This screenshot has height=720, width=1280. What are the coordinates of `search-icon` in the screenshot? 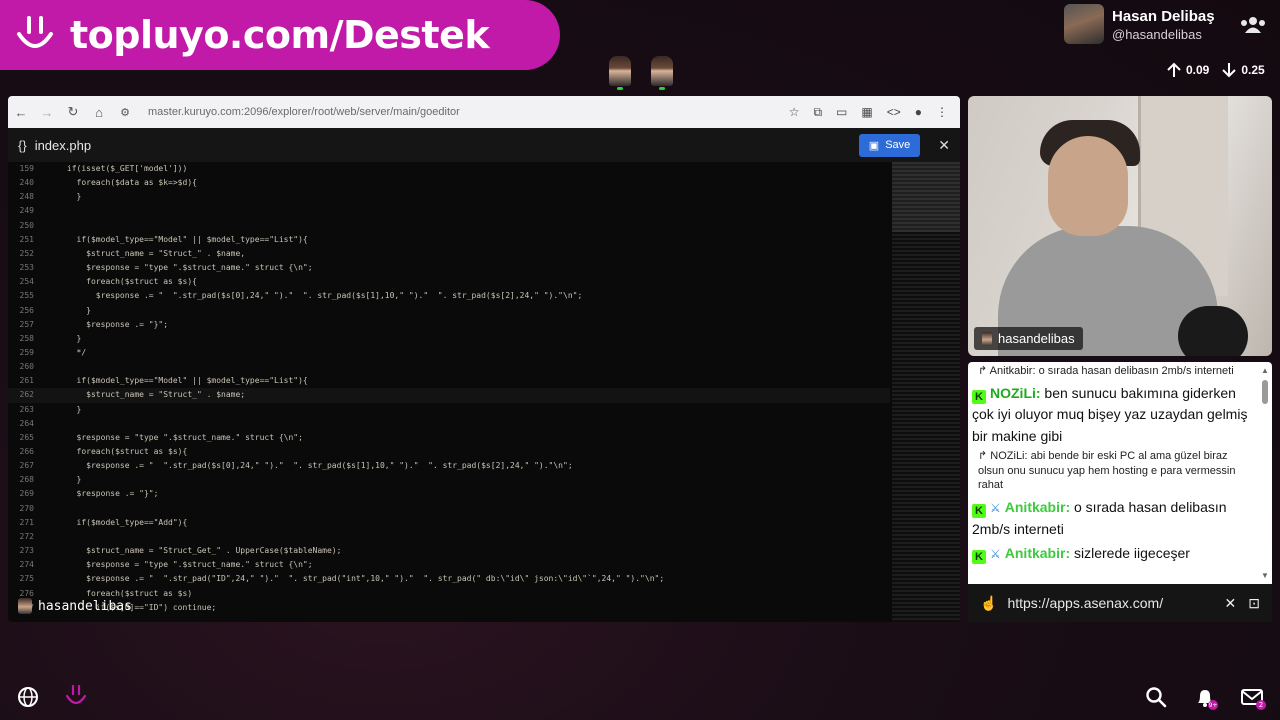 It's located at (1156, 697).